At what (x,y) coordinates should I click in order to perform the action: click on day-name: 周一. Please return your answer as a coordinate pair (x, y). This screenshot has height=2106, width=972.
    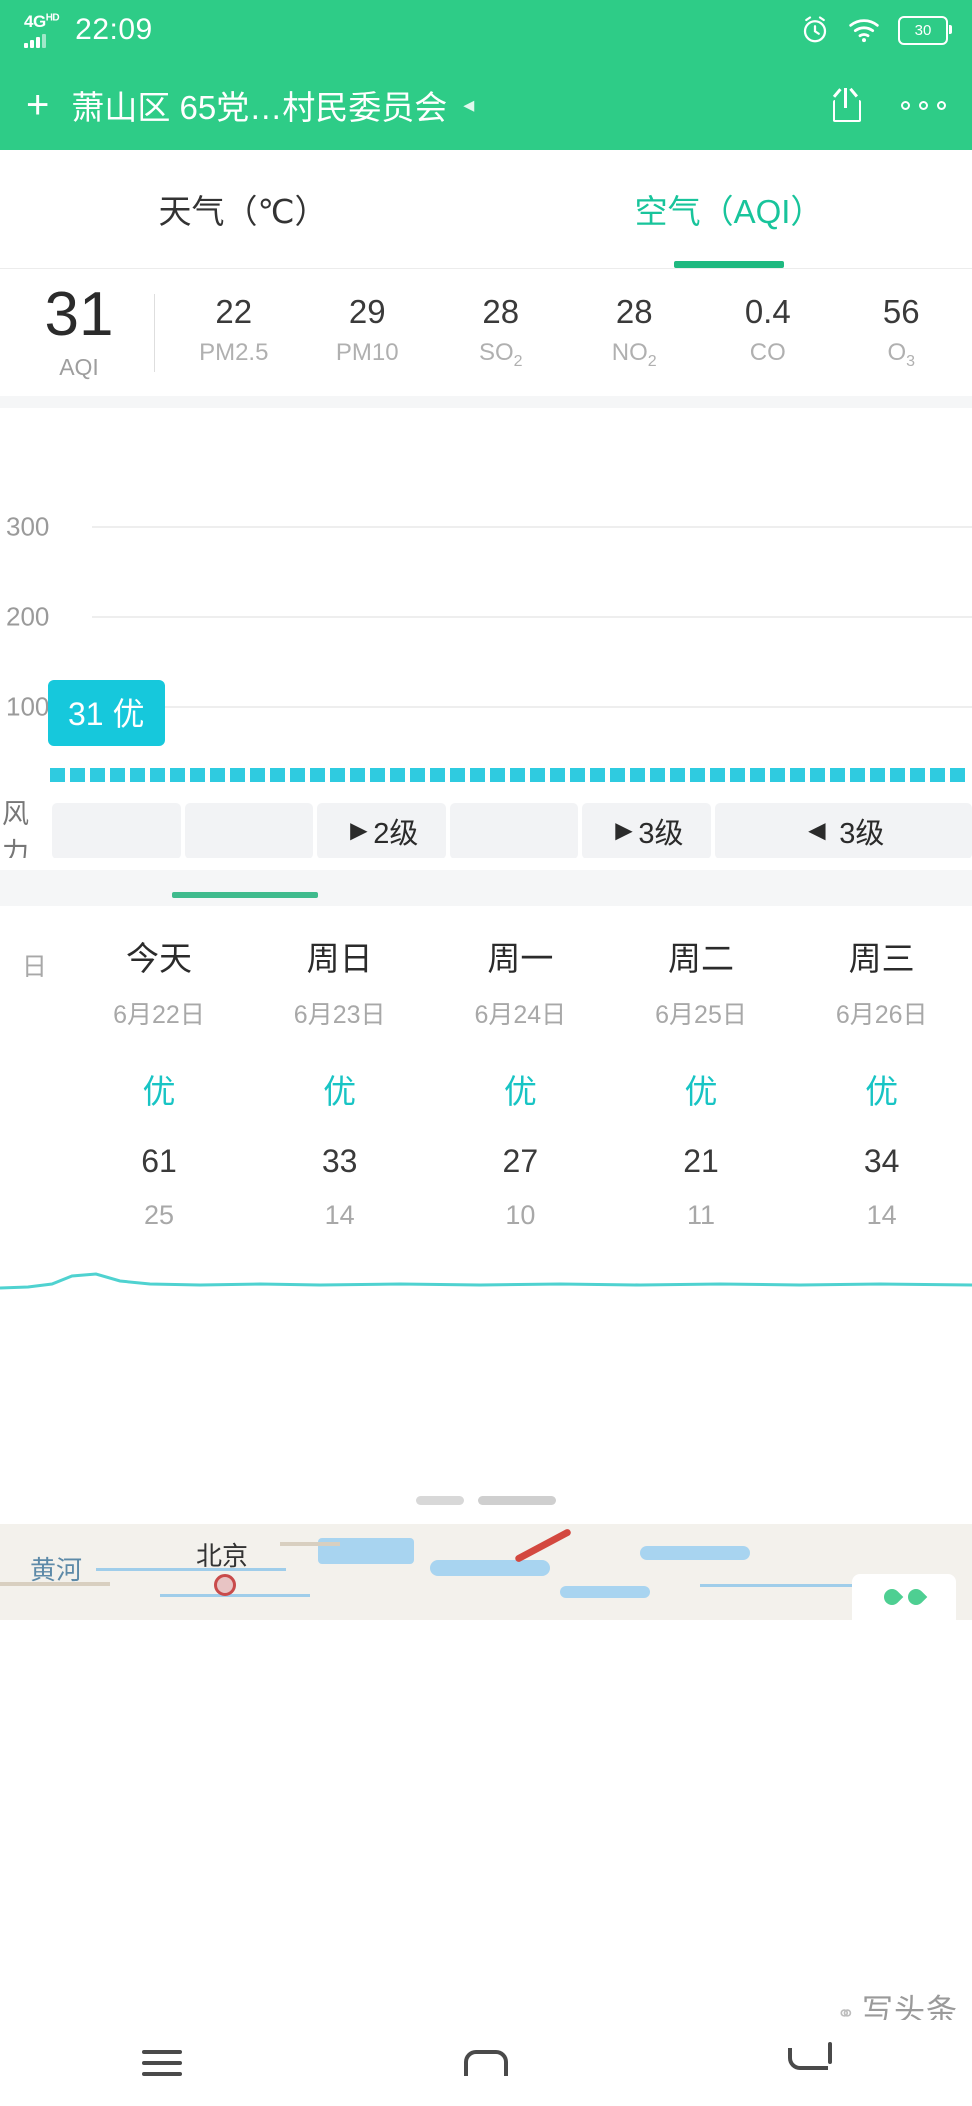
    Looking at the image, I should click on (520, 958).